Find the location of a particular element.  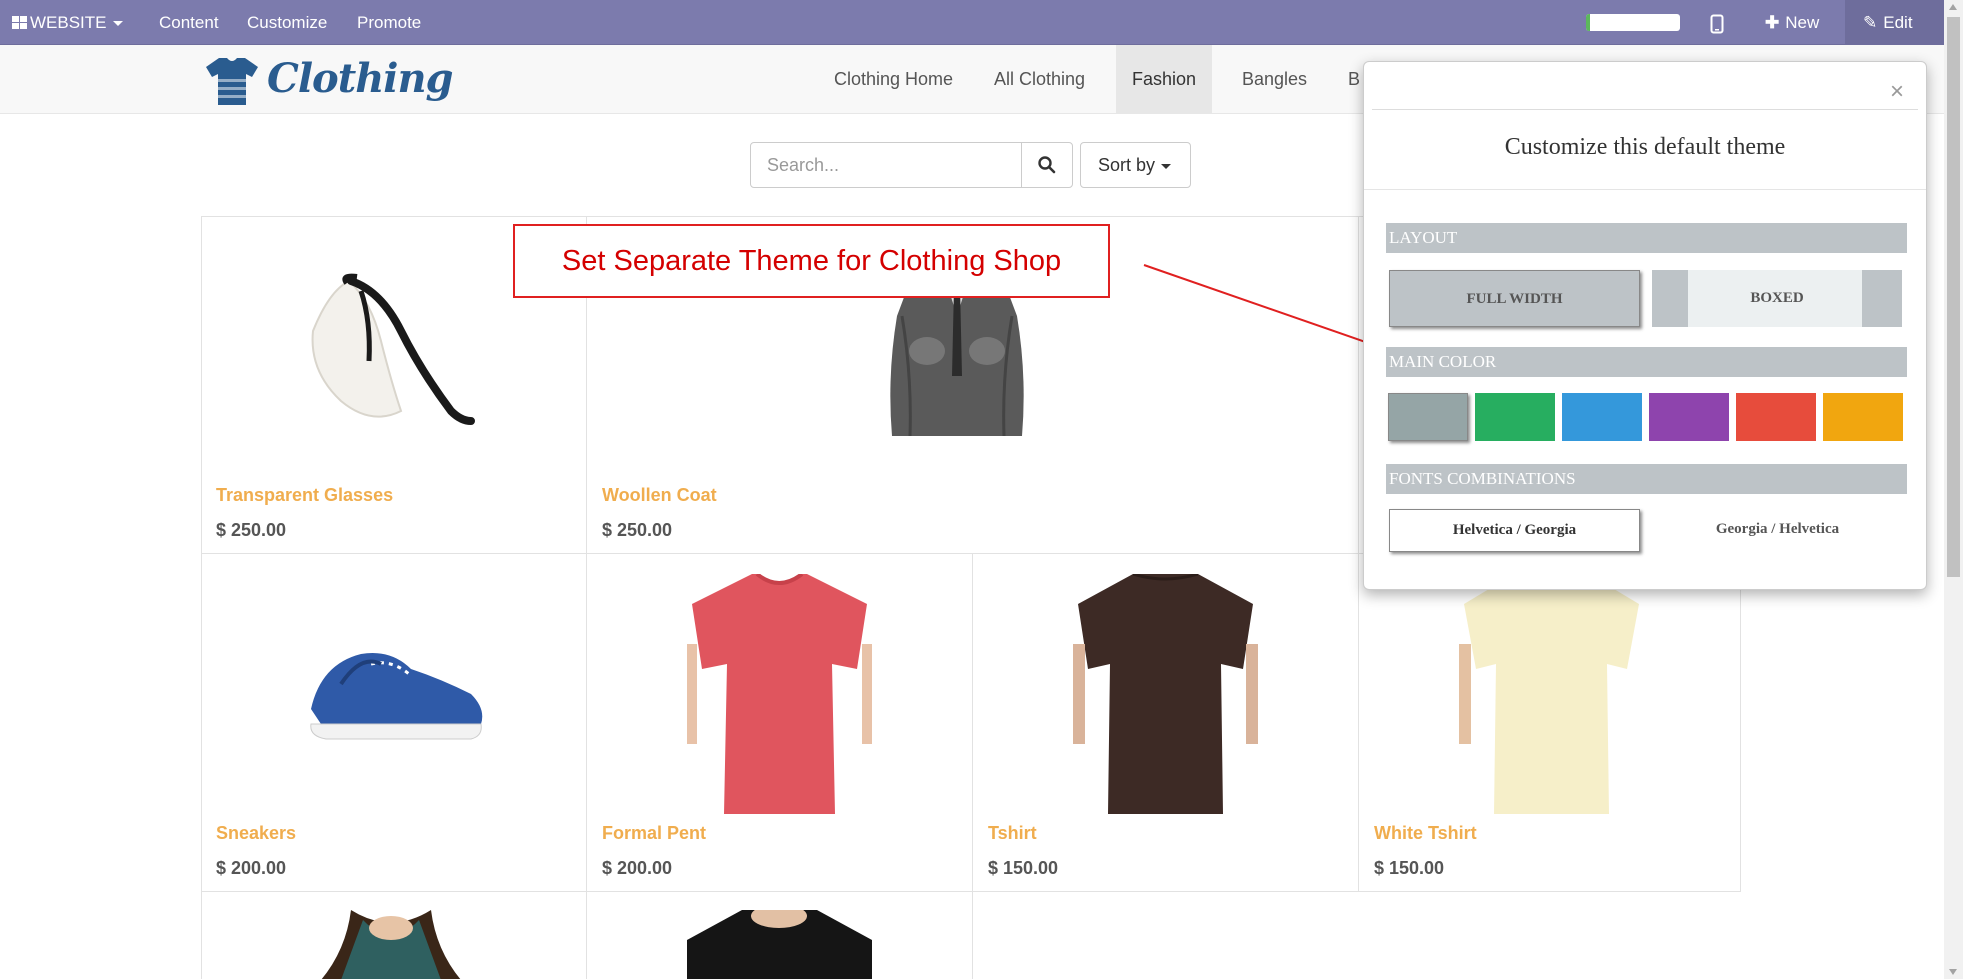

product-name: Formal Pent is located at coordinates (654, 833).